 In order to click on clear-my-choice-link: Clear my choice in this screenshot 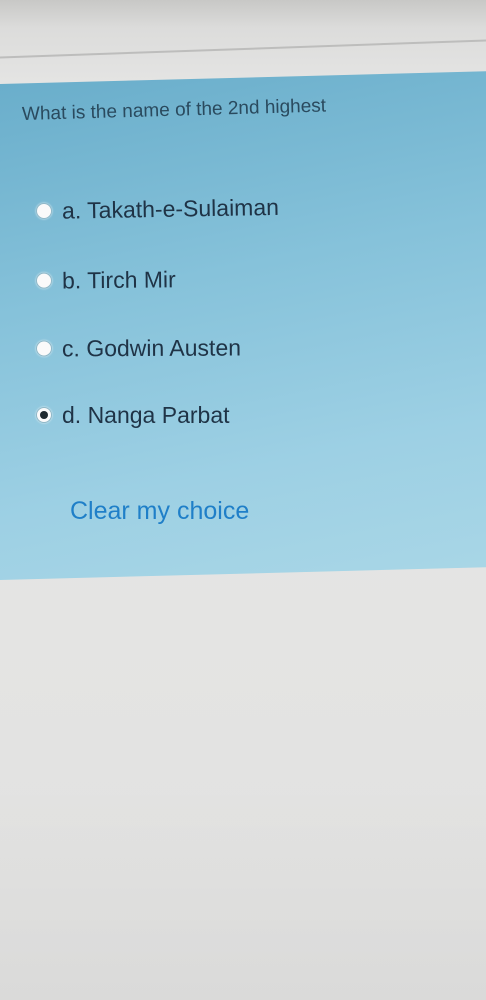, I will do `click(159, 511)`.